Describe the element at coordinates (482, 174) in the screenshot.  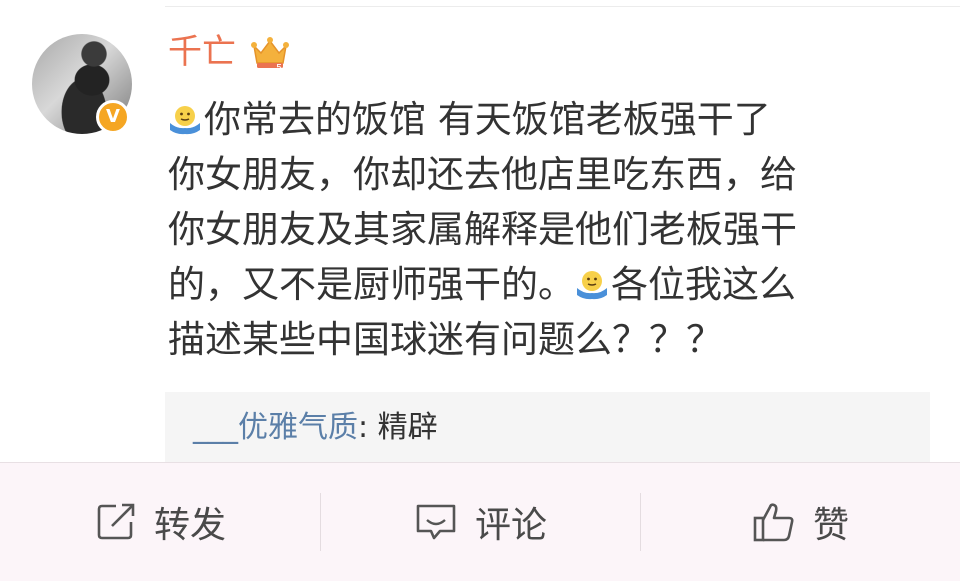
I see `post-line: 你女朋友，你却还去他店里吃东西，给` at that location.